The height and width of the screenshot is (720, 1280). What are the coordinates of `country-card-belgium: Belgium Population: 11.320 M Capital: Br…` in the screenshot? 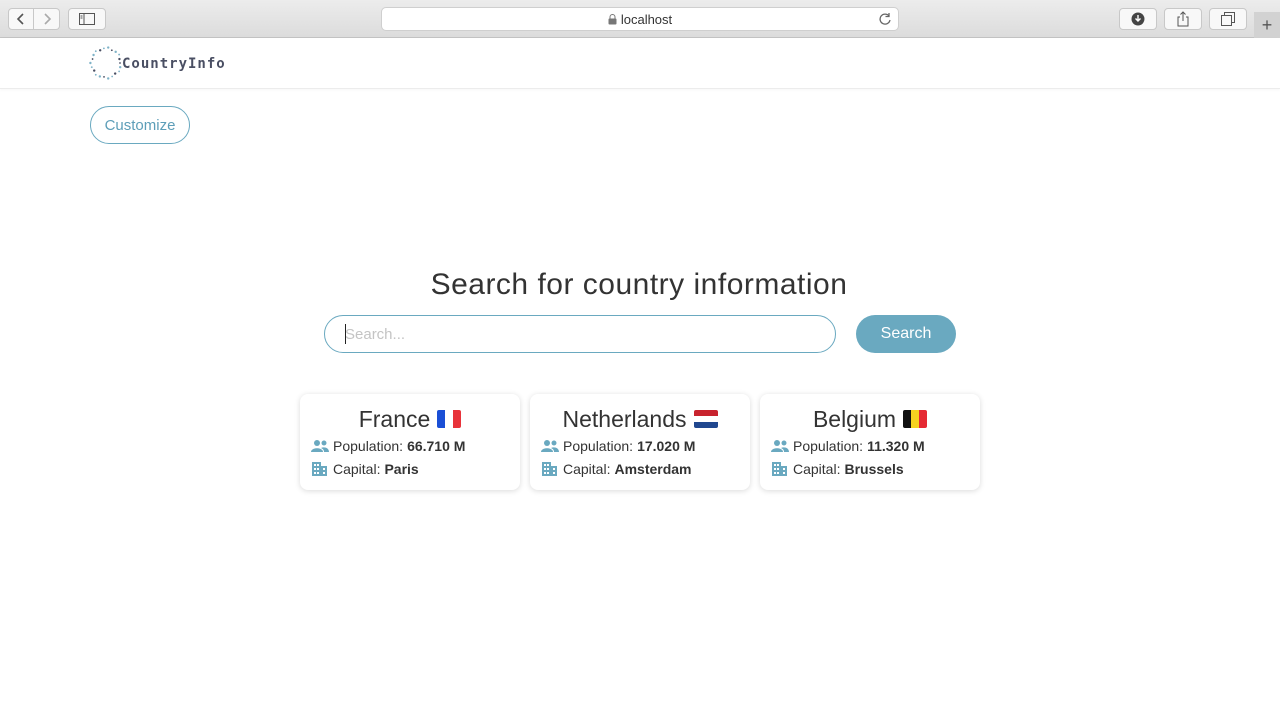 It's located at (870, 442).